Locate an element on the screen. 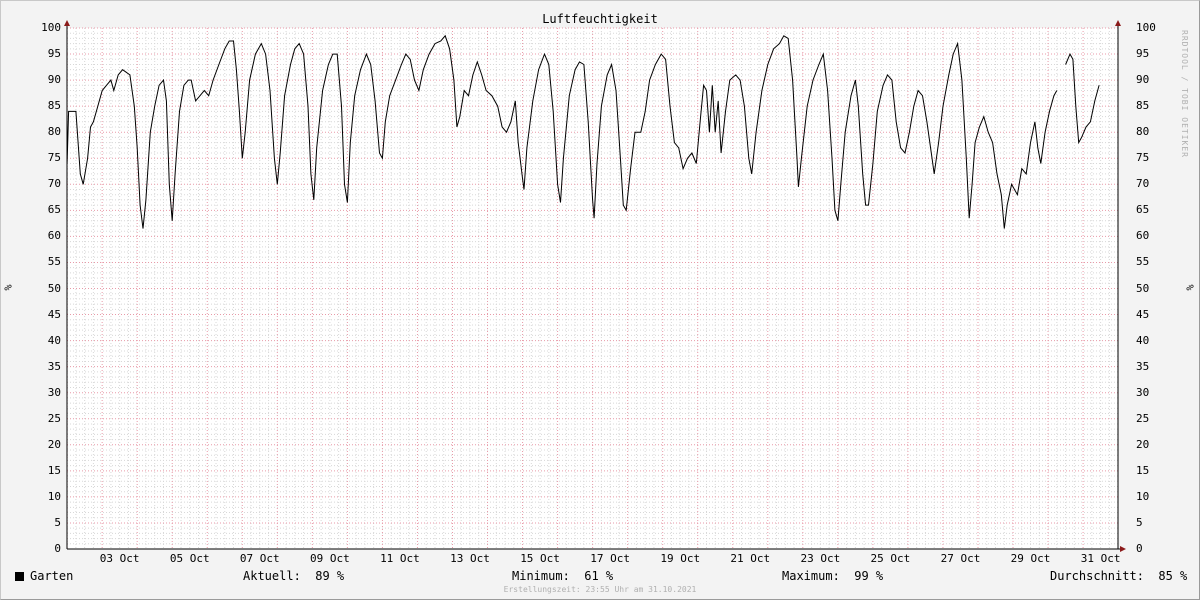 This screenshot has width=1200, height=600. y-tick-label-right: 65 is located at coordinates (1143, 210).